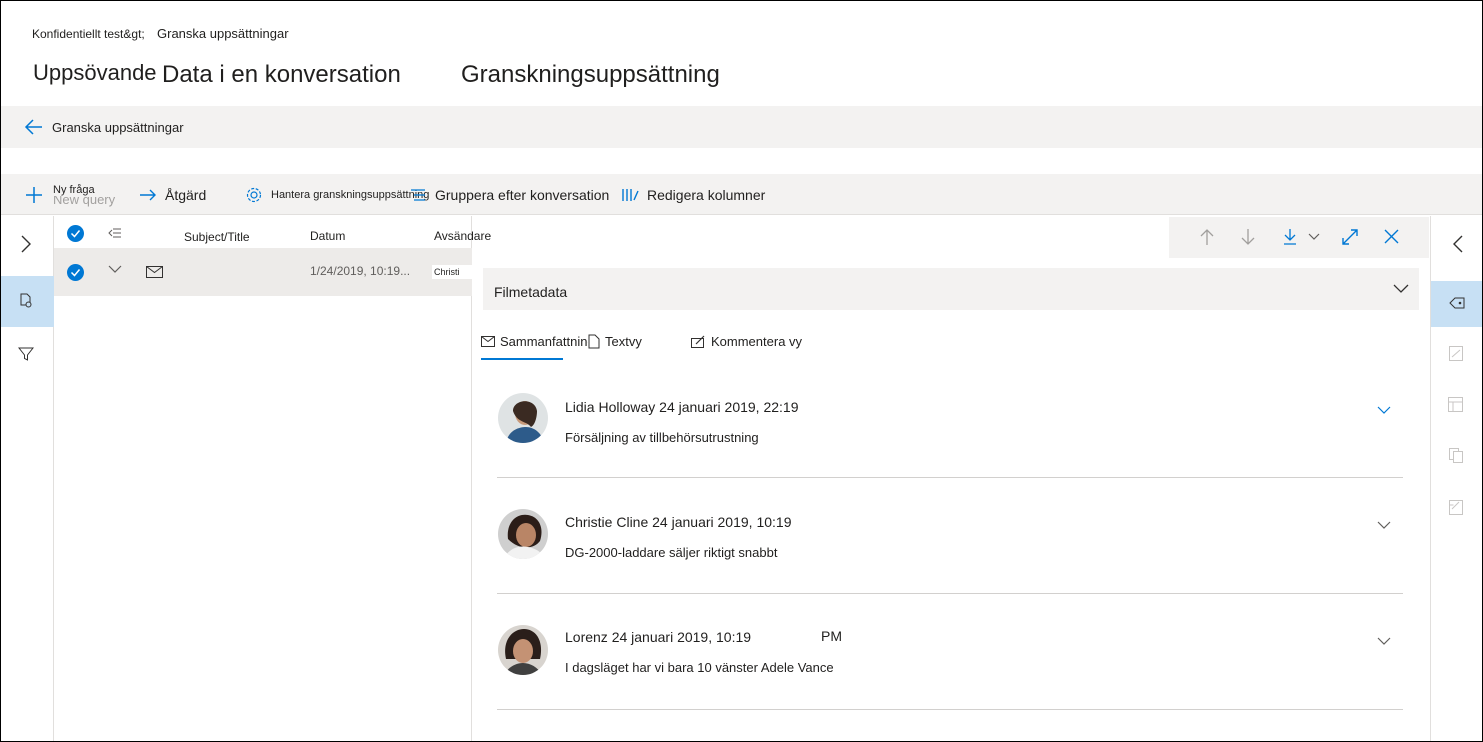 The image size is (1483, 742). I want to click on select-all-checkbox, so click(75, 233).